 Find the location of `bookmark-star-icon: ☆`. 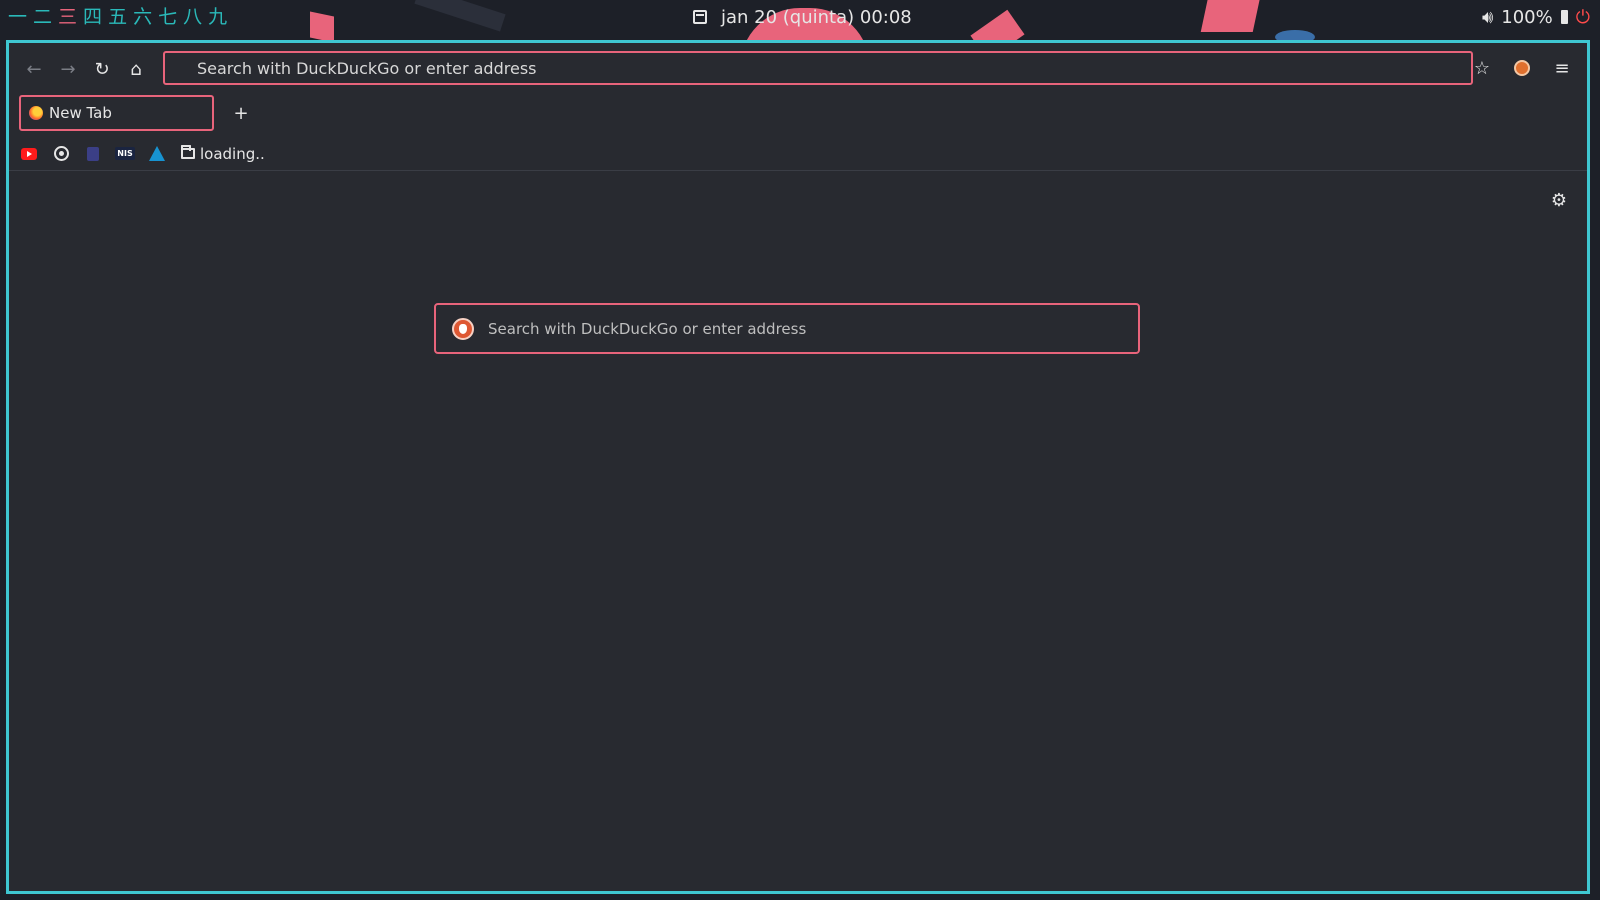

bookmark-star-icon: ☆ is located at coordinates (1482, 68).